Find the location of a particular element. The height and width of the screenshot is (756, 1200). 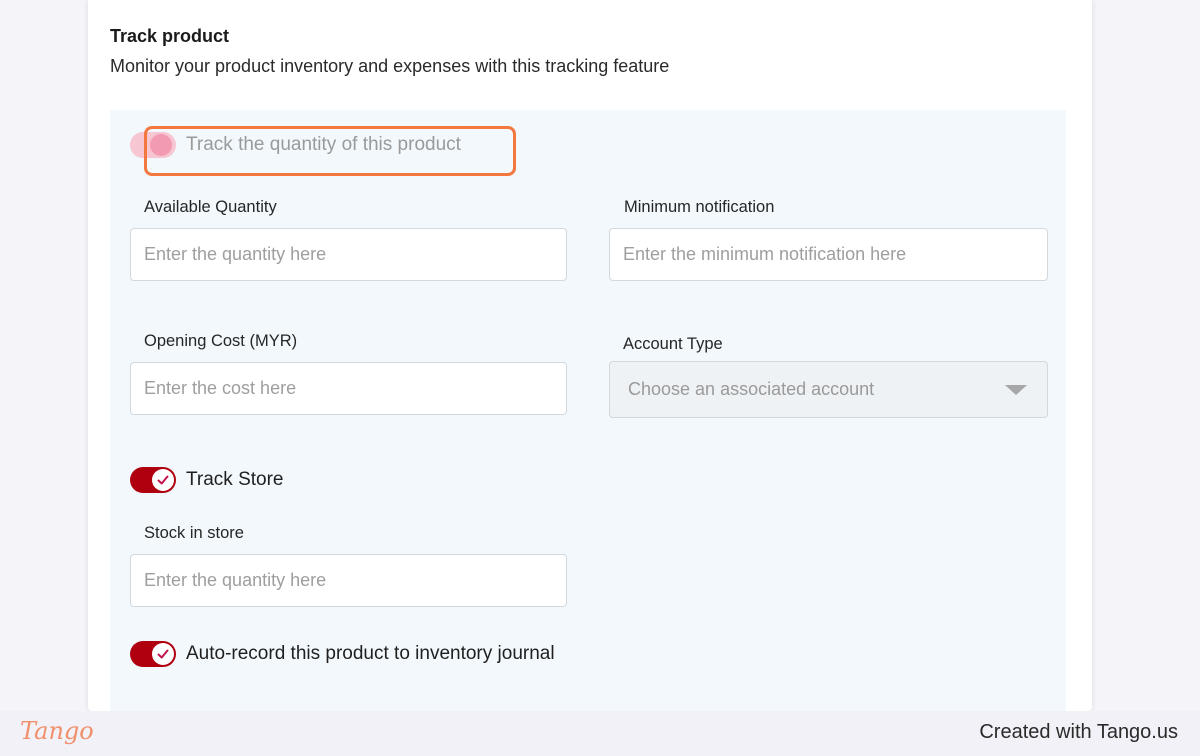

tango-footer: Tango Created with Tango.us is located at coordinates (600, 733).